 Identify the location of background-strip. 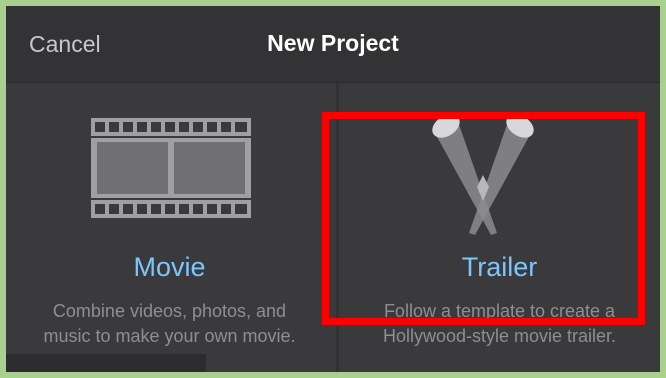
(106, 363).